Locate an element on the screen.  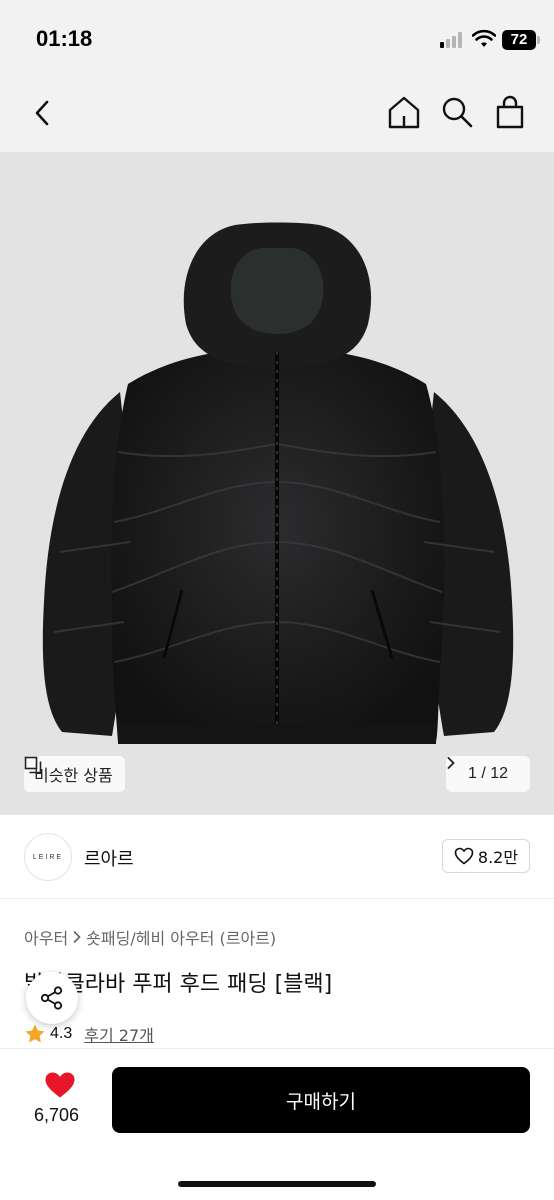
shopping-bag-icon is located at coordinates (510, 112).